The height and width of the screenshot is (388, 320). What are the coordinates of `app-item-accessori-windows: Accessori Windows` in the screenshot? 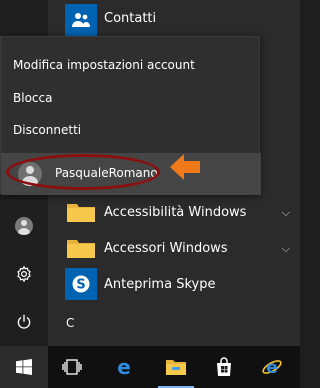 It's located at (166, 248).